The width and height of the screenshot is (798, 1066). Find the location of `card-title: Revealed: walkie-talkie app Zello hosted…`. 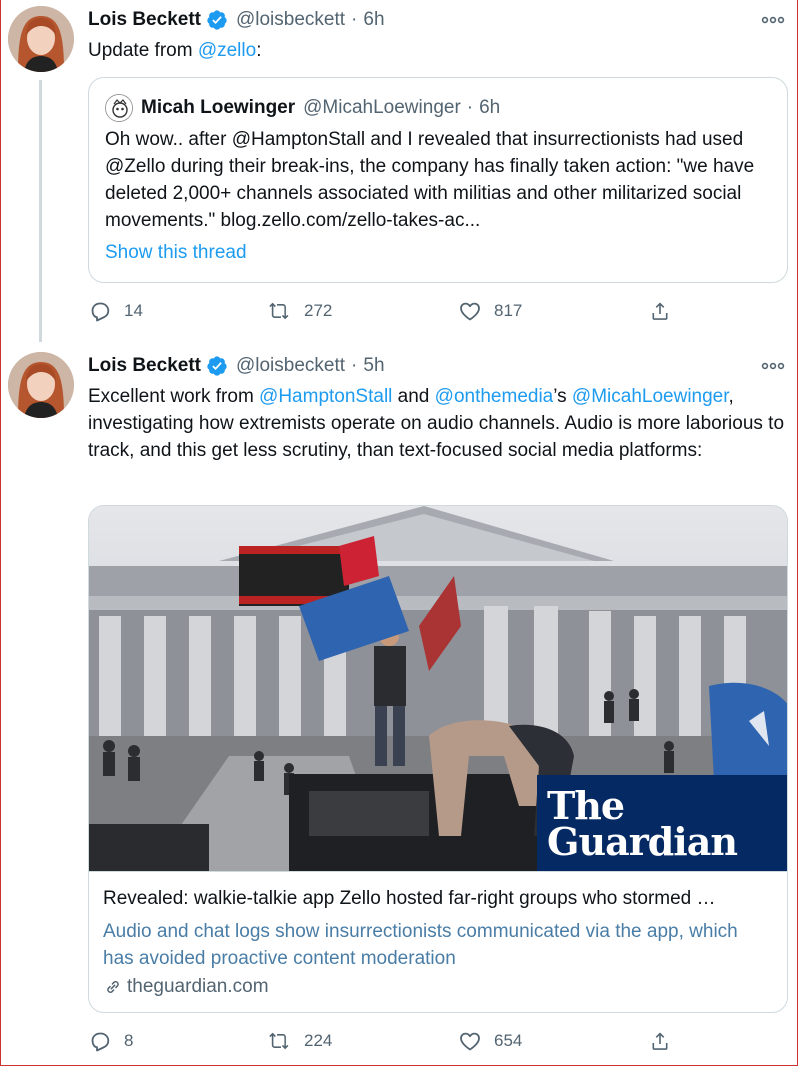

card-title: Revealed: walkie-talkie app Zello hosted… is located at coordinates (409, 898).